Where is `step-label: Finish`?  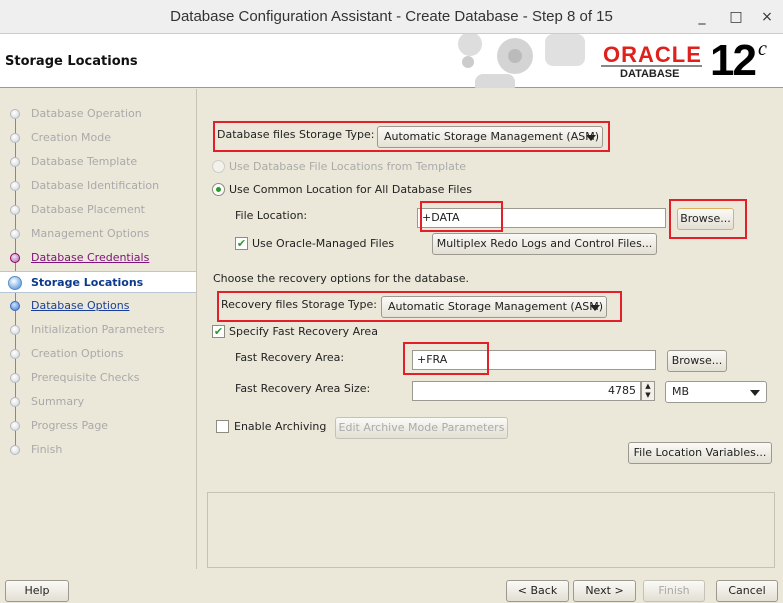 step-label: Finish is located at coordinates (47, 449).